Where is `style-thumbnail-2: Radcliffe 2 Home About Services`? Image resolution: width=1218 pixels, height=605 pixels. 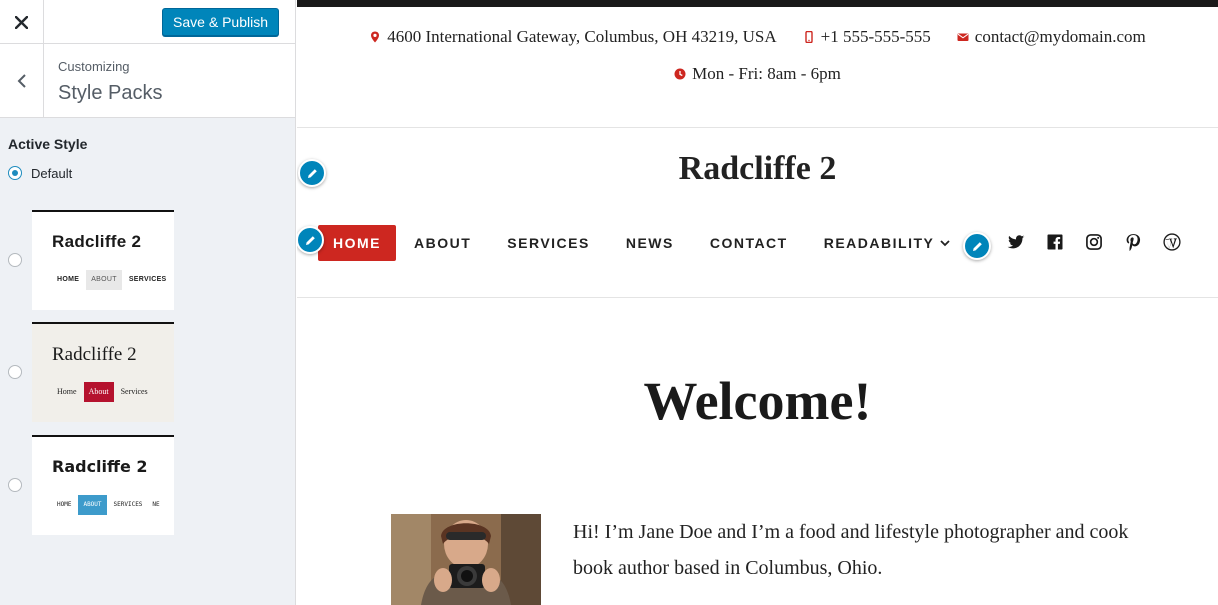
style-thumbnail-2: Radcliffe 2 Home About Services is located at coordinates (103, 372).